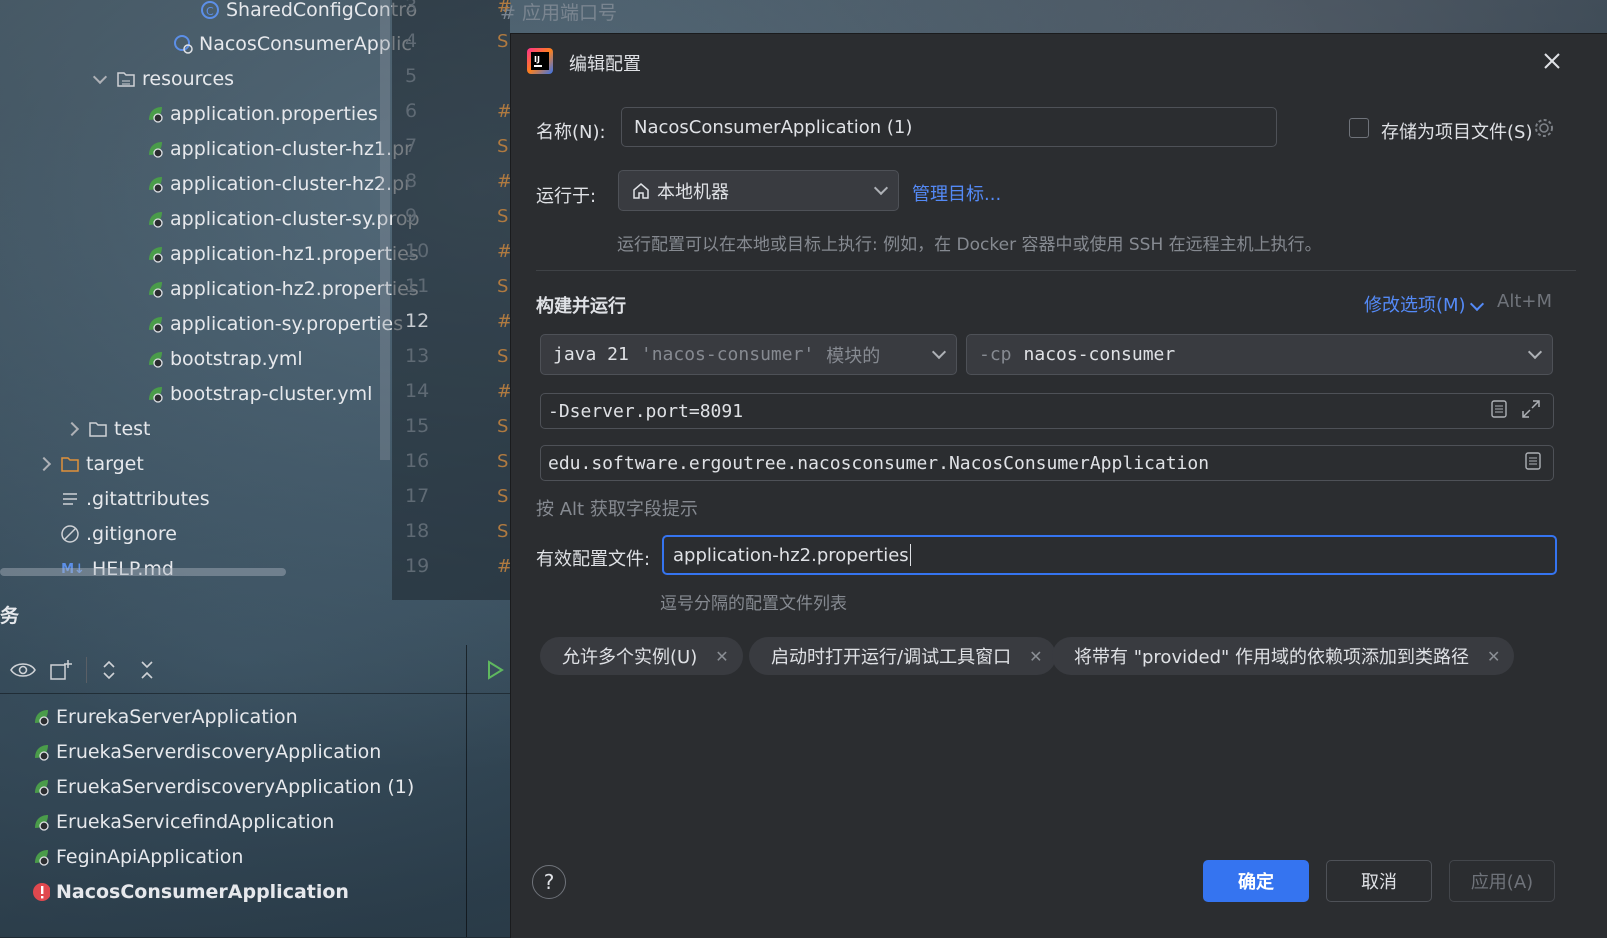 This screenshot has width=1607, height=938. Describe the element at coordinates (236, 359) in the screenshot. I see `tree-item-label: bootstrap.yml` at that location.